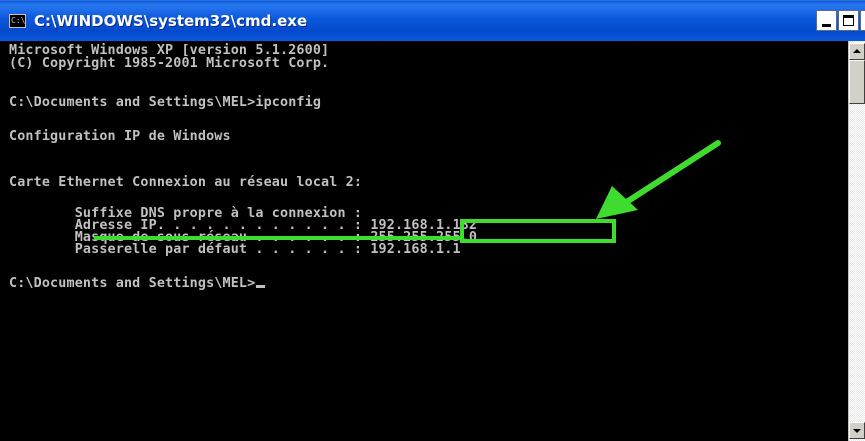 The height and width of the screenshot is (441, 865). Describe the element at coordinates (169, 63) in the screenshot. I see `console-line-copyright: (C) Copyright 1985-2001 Microsoft Corp.` at that location.